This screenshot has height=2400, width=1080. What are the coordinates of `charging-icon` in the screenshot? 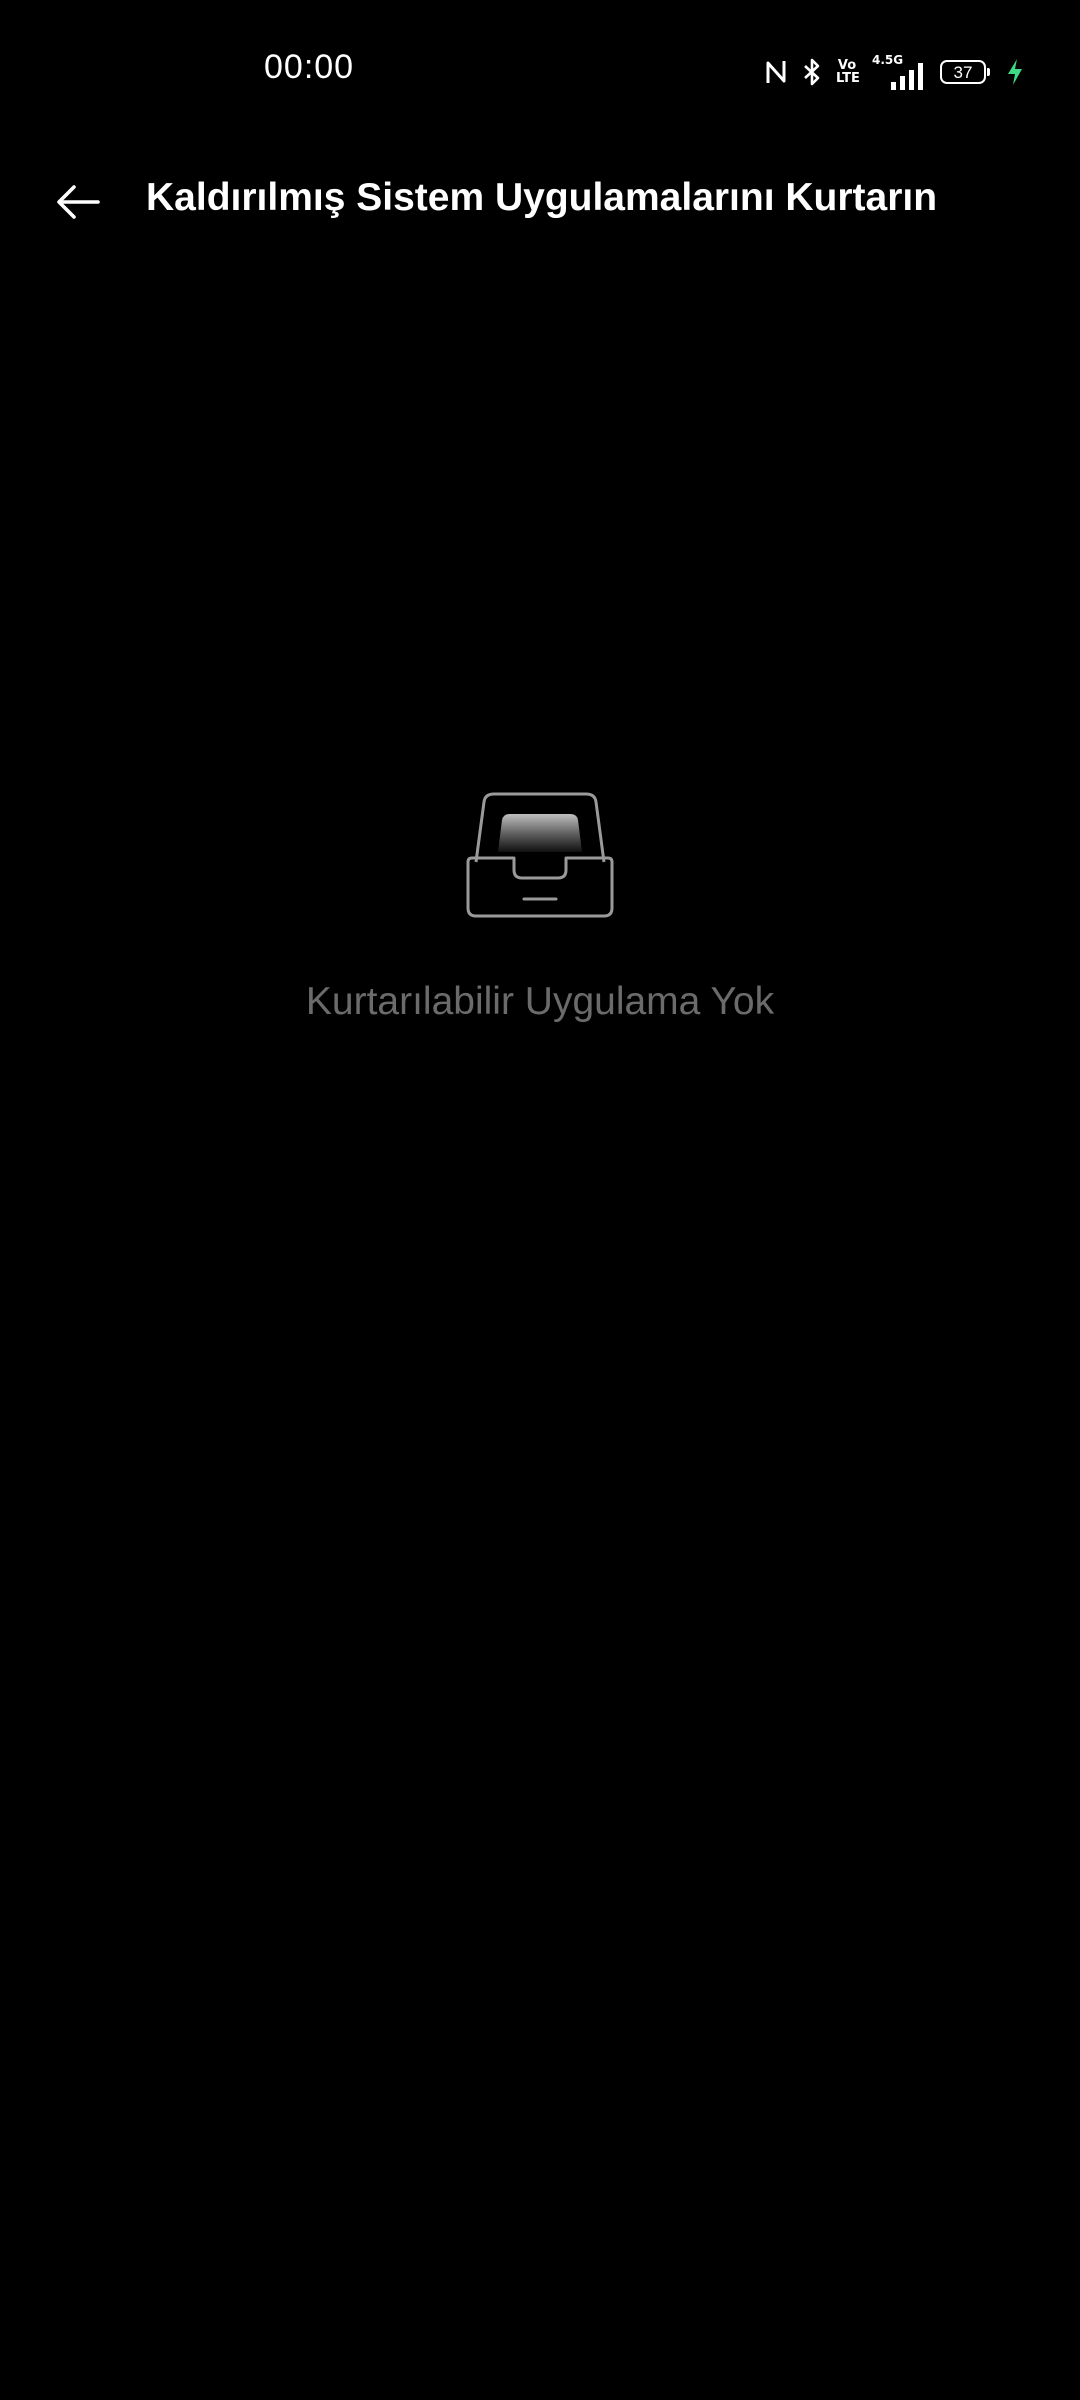 It's located at (1015, 72).